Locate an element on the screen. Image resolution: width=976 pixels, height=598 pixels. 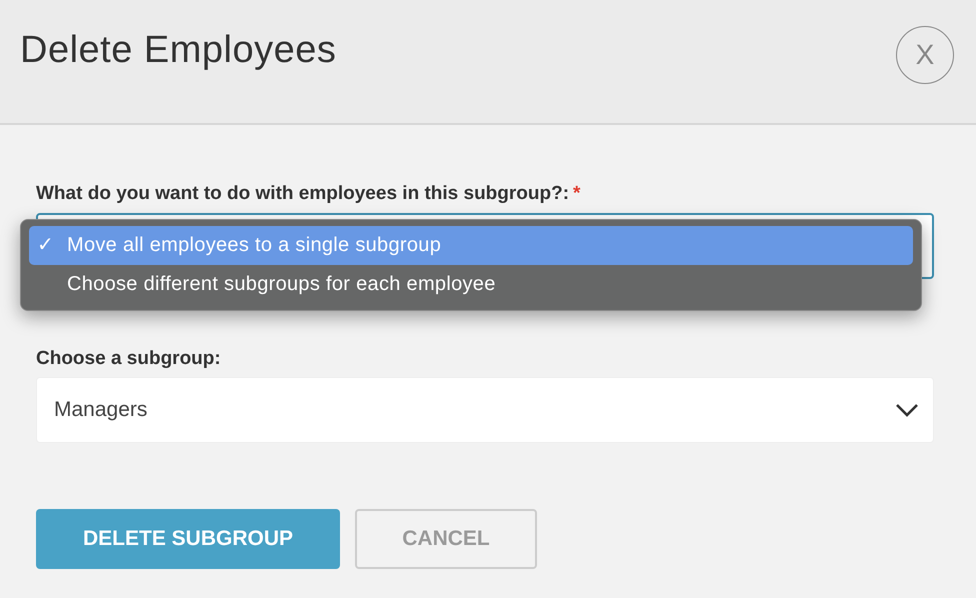
close-button: X is located at coordinates (925, 55).